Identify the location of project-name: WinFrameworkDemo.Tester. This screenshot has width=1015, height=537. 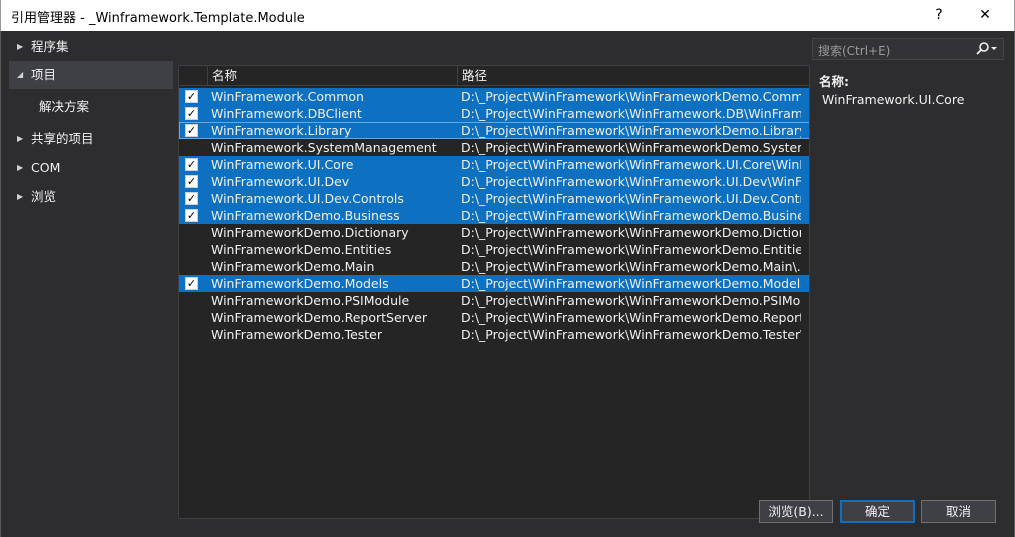
(297, 334).